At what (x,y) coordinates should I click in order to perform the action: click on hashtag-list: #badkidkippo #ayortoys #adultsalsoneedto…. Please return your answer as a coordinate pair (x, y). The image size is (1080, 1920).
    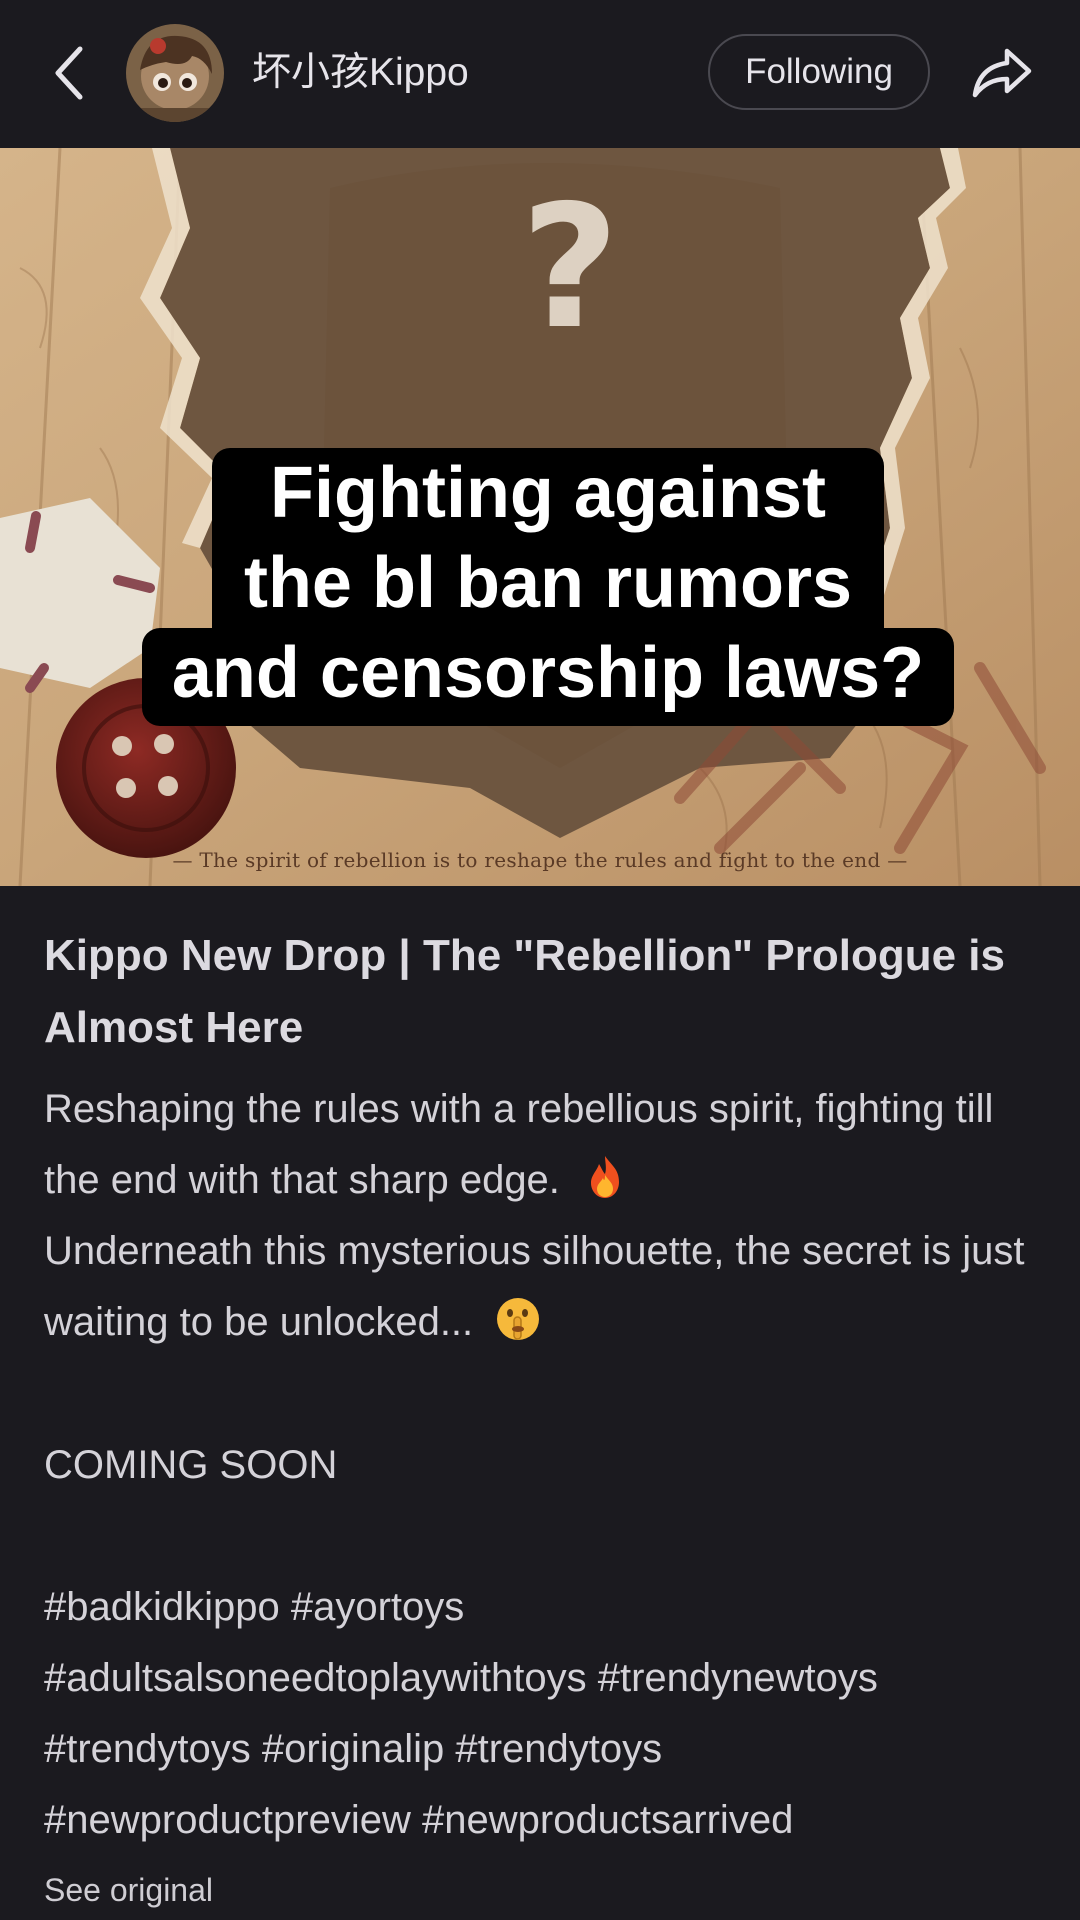
    Looking at the image, I should click on (549, 1714).